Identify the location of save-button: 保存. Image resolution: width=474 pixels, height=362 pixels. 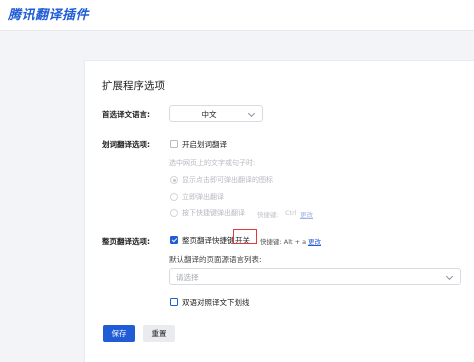
(119, 333).